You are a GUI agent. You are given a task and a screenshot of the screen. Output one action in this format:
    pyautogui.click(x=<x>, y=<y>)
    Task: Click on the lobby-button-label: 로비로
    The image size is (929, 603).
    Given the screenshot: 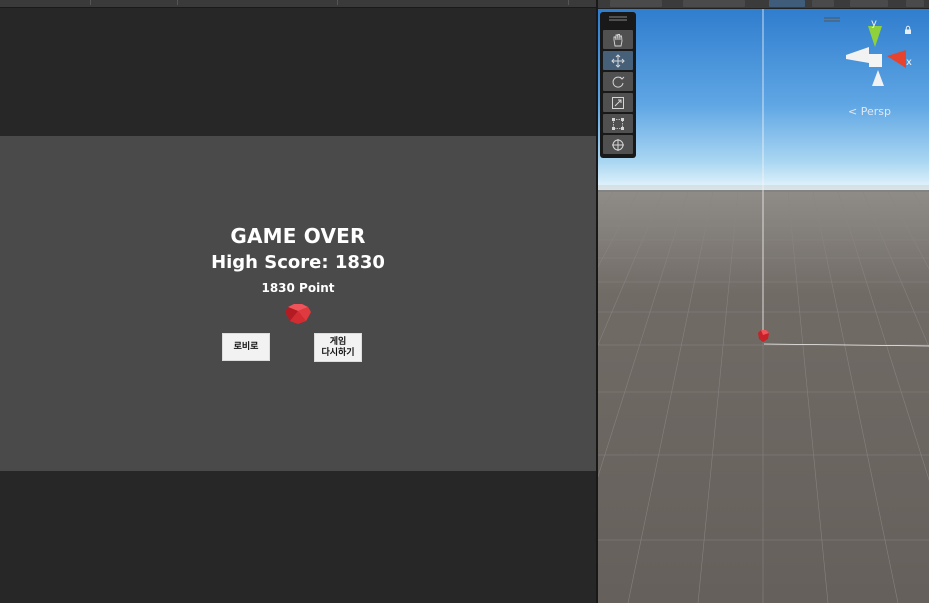 What is the action you would take?
    pyautogui.click(x=246, y=346)
    